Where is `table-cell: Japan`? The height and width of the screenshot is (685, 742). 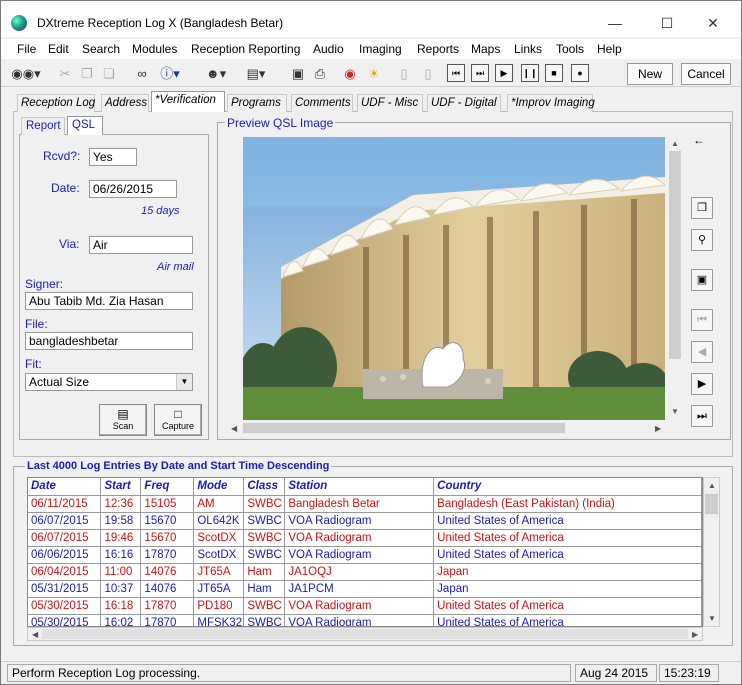 table-cell: Japan is located at coordinates (567, 572).